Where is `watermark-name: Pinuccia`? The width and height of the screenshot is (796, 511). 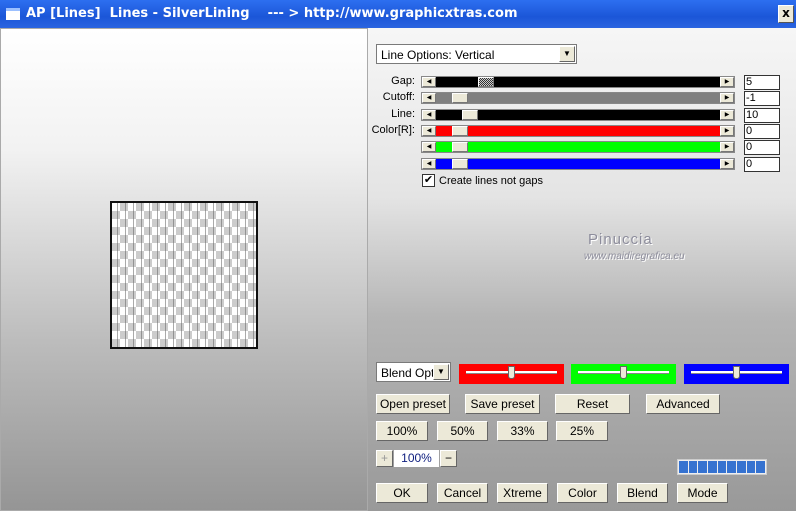 watermark-name: Pinuccia is located at coordinates (620, 239).